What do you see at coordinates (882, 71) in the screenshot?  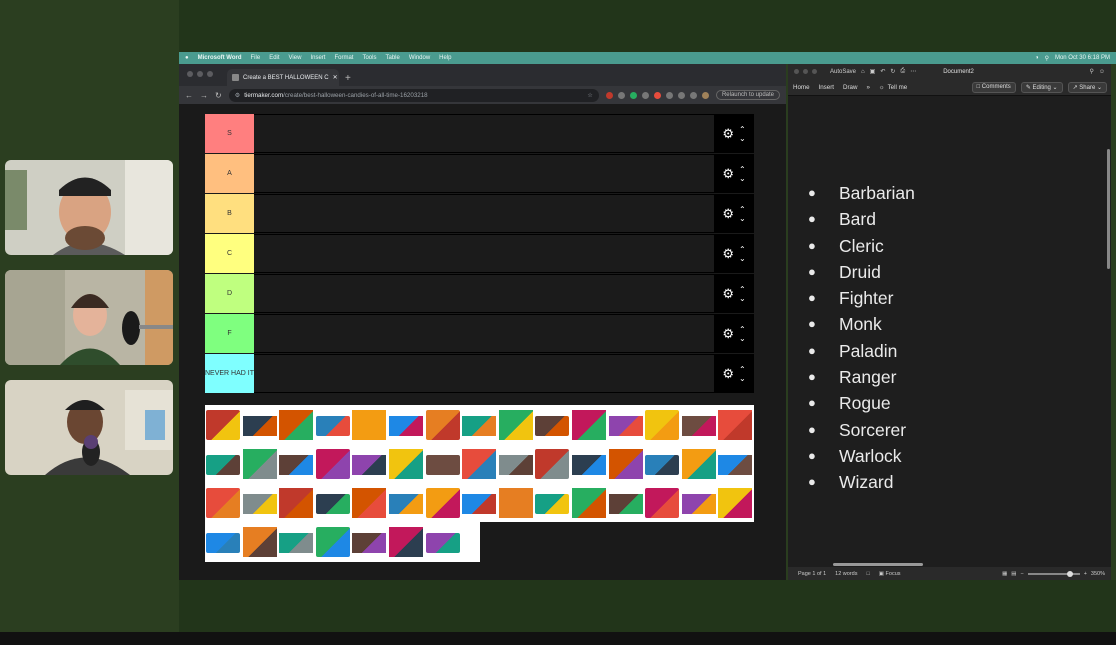 I see `undo-icon: ↶` at bounding box center [882, 71].